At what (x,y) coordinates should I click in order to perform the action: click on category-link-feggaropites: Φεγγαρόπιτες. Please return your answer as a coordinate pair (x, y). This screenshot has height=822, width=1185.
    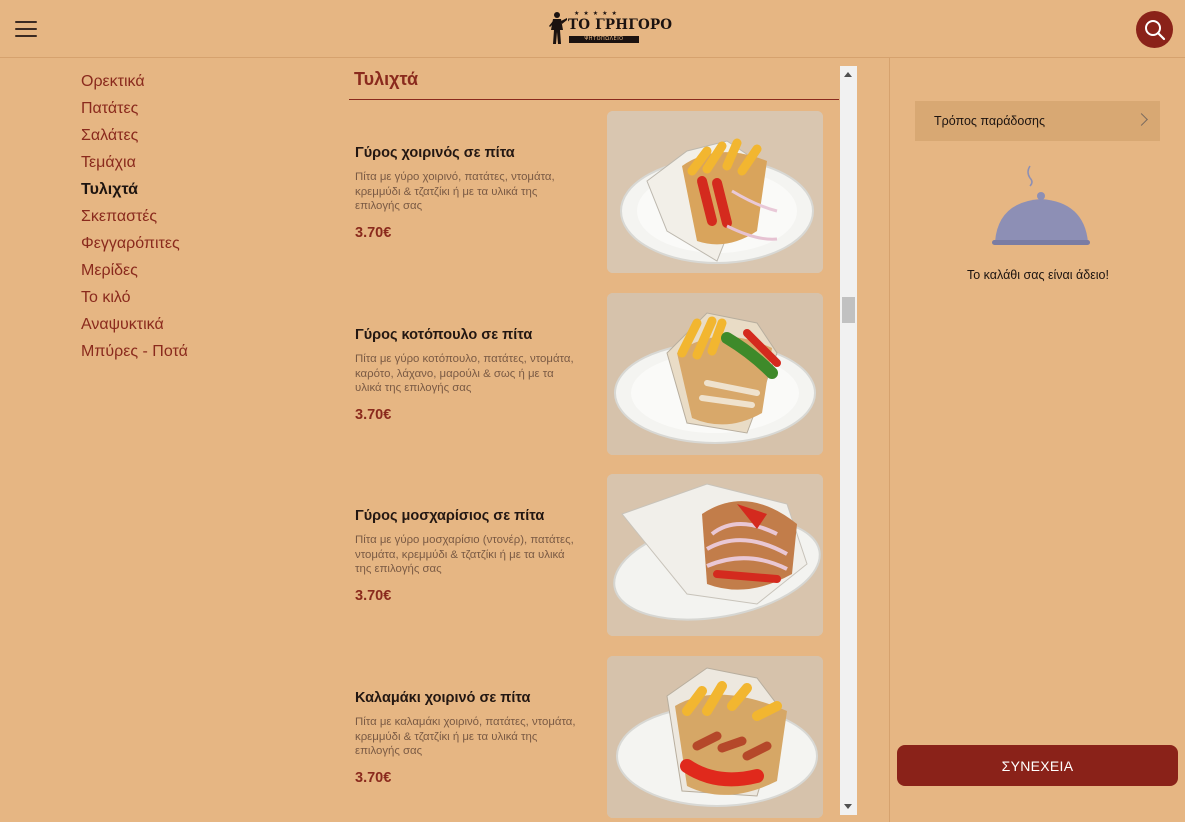
    Looking at the image, I should click on (181, 243).